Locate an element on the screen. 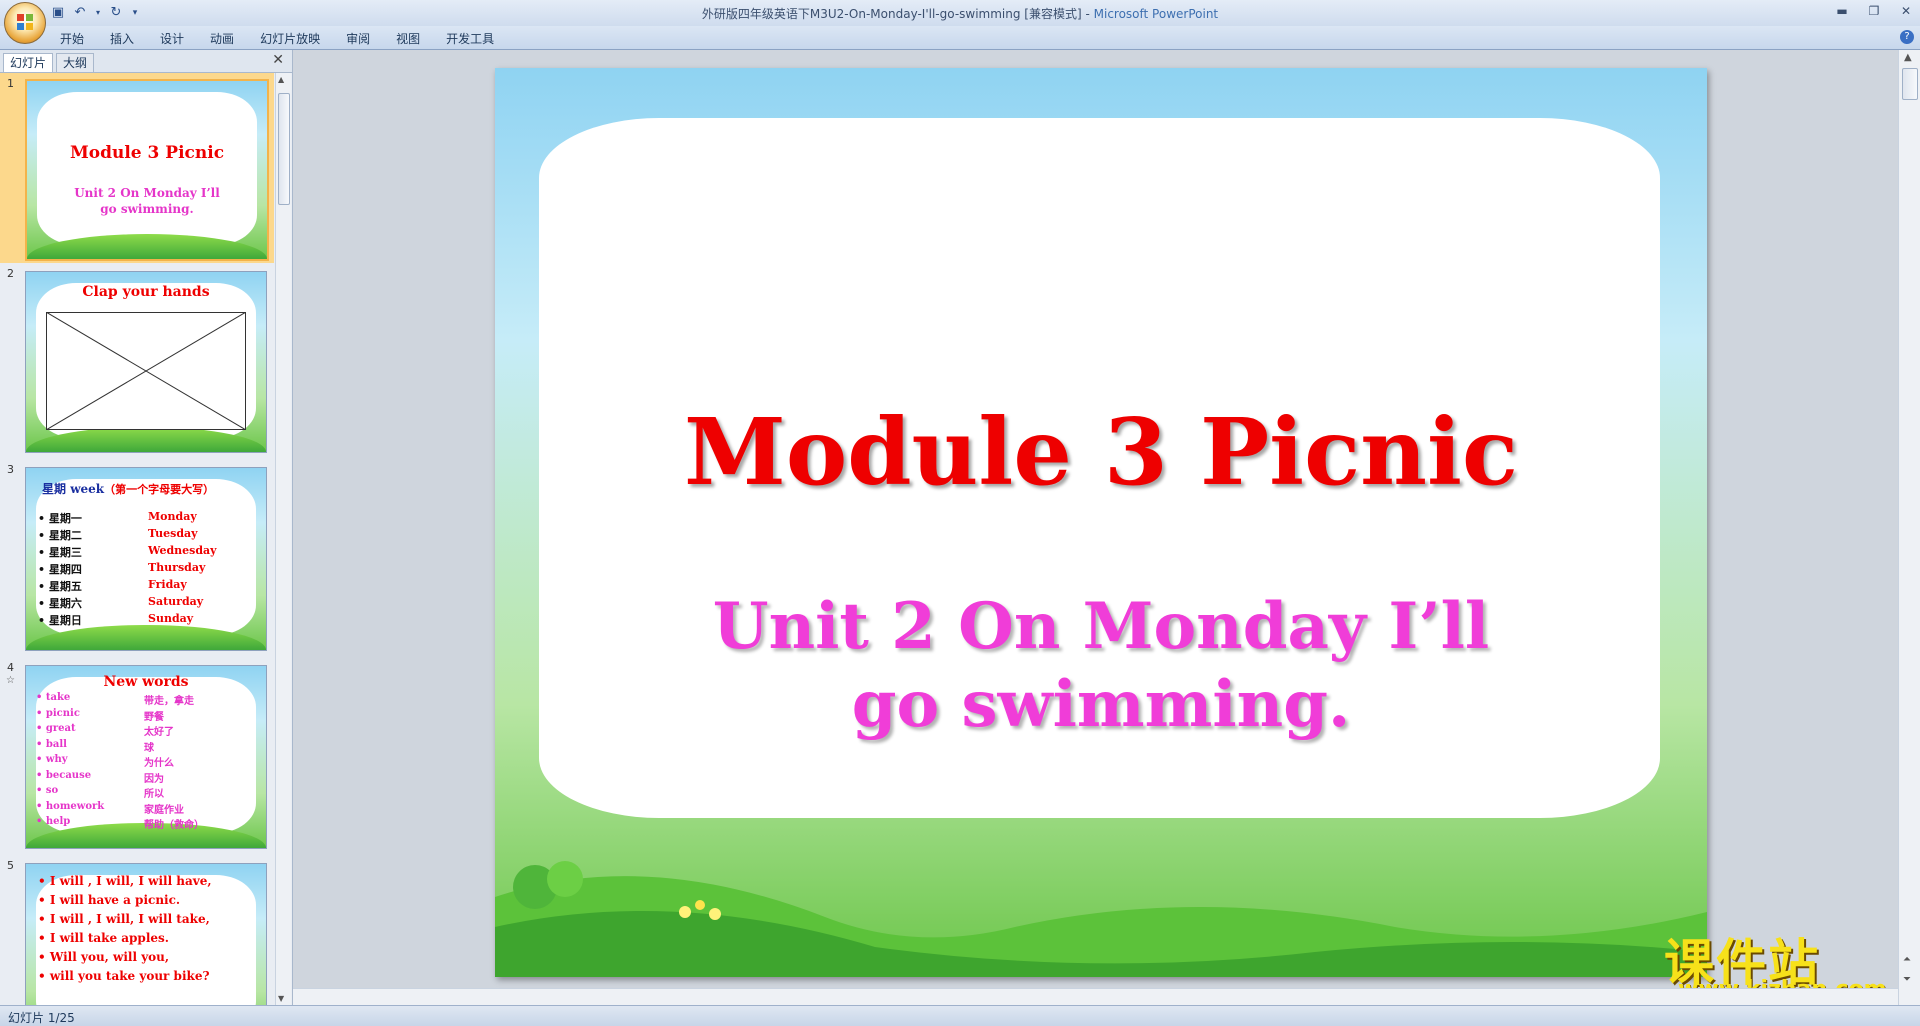 This screenshot has width=1920, height=1026. translation: 所以 is located at coordinates (154, 794).